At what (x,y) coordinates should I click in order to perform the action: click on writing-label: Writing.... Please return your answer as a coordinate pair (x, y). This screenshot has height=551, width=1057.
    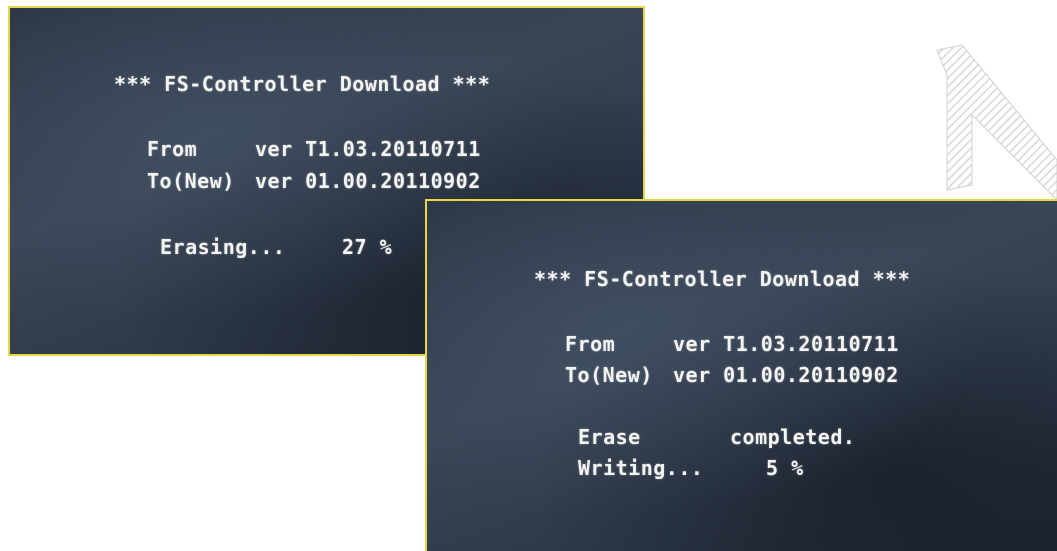
    Looking at the image, I should click on (641, 468).